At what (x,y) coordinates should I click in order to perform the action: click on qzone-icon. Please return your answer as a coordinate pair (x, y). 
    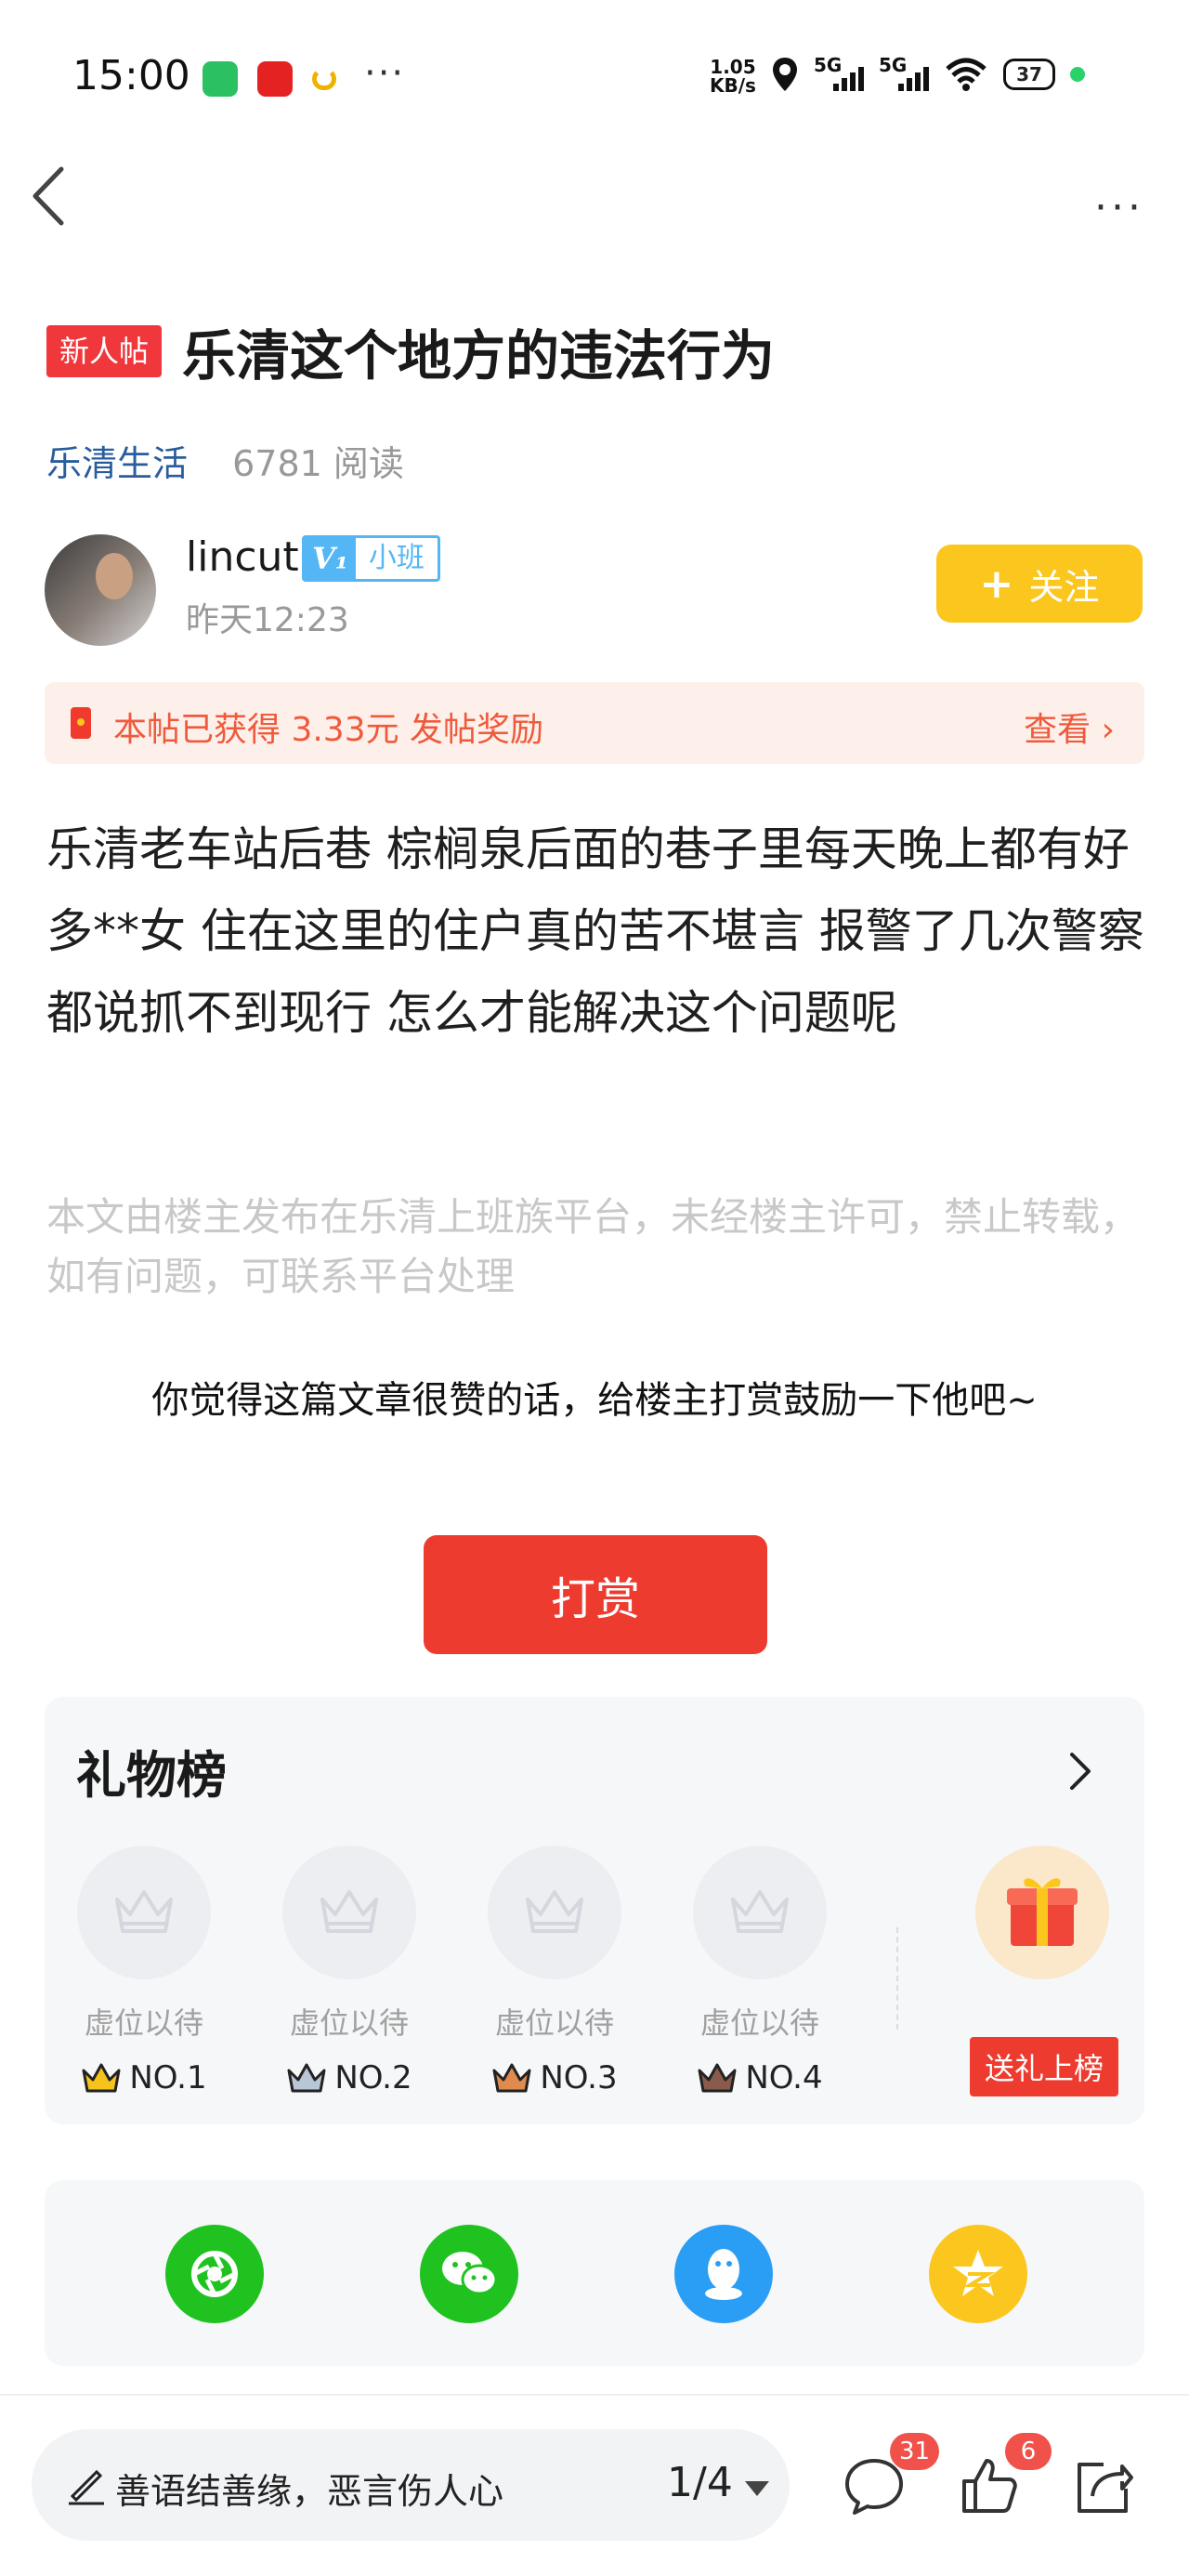
    Looking at the image, I should click on (978, 2274).